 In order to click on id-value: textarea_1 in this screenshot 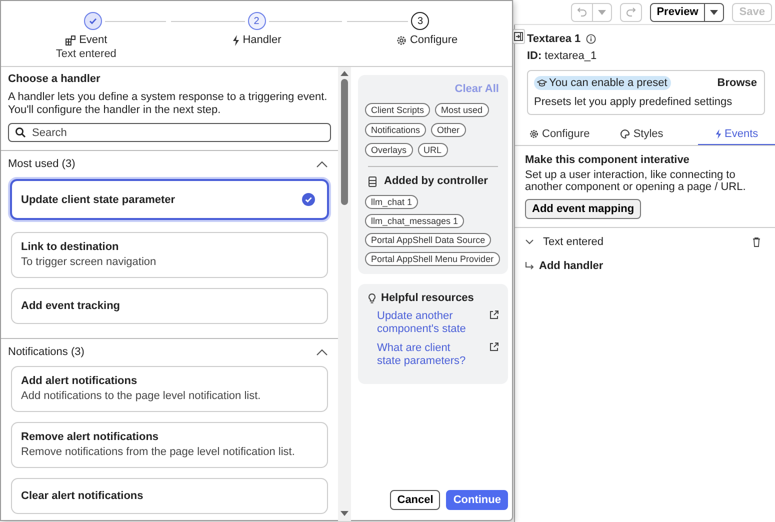, I will do `click(570, 56)`.